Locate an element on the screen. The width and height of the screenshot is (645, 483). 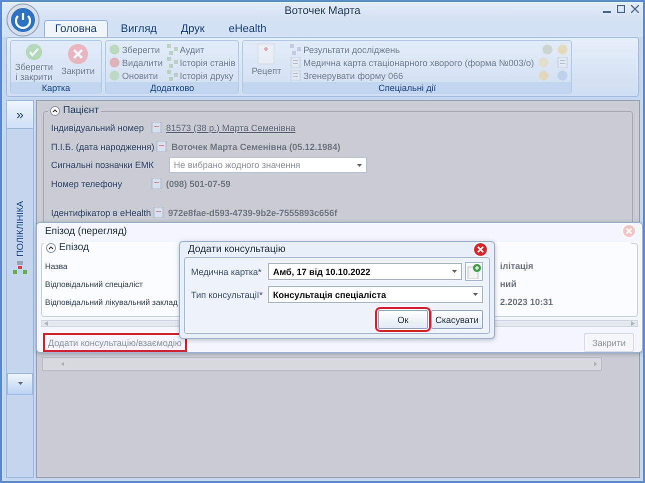
field-value: (098) 501-07-59 is located at coordinates (198, 183).